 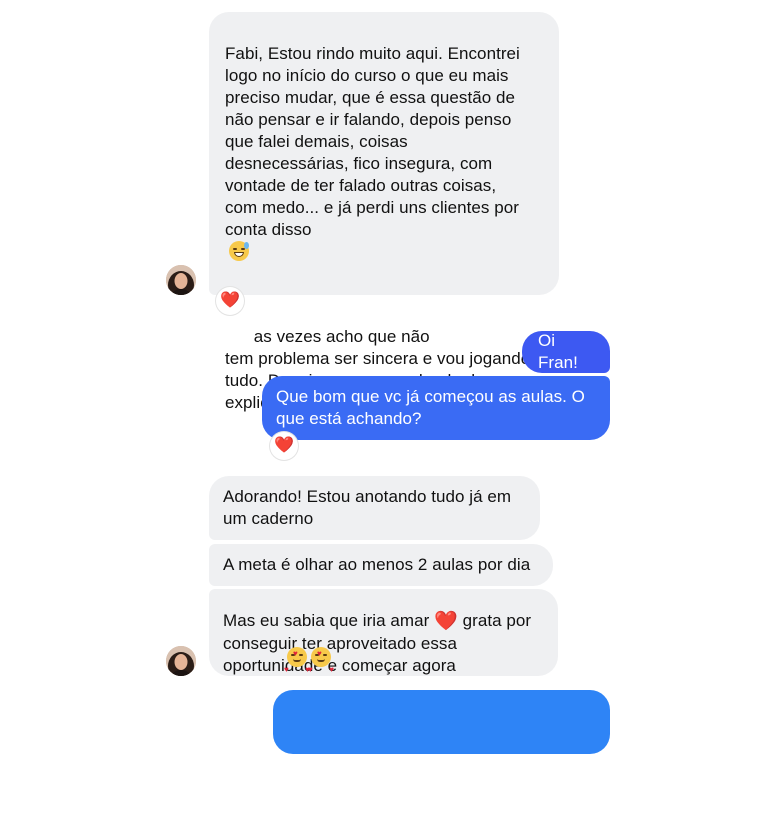 What do you see at coordinates (239, 251) in the screenshot?
I see `grinning-sweat-emoji` at bounding box center [239, 251].